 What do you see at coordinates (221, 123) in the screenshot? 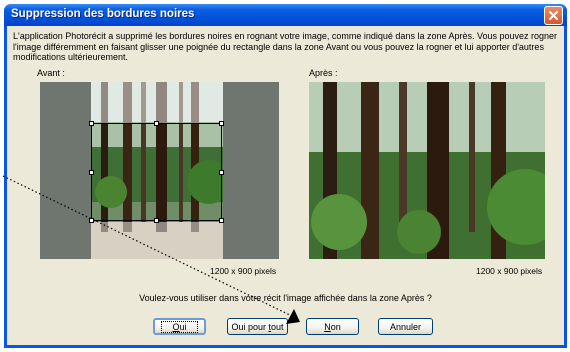
I see `crop-handle-top-right` at bounding box center [221, 123].